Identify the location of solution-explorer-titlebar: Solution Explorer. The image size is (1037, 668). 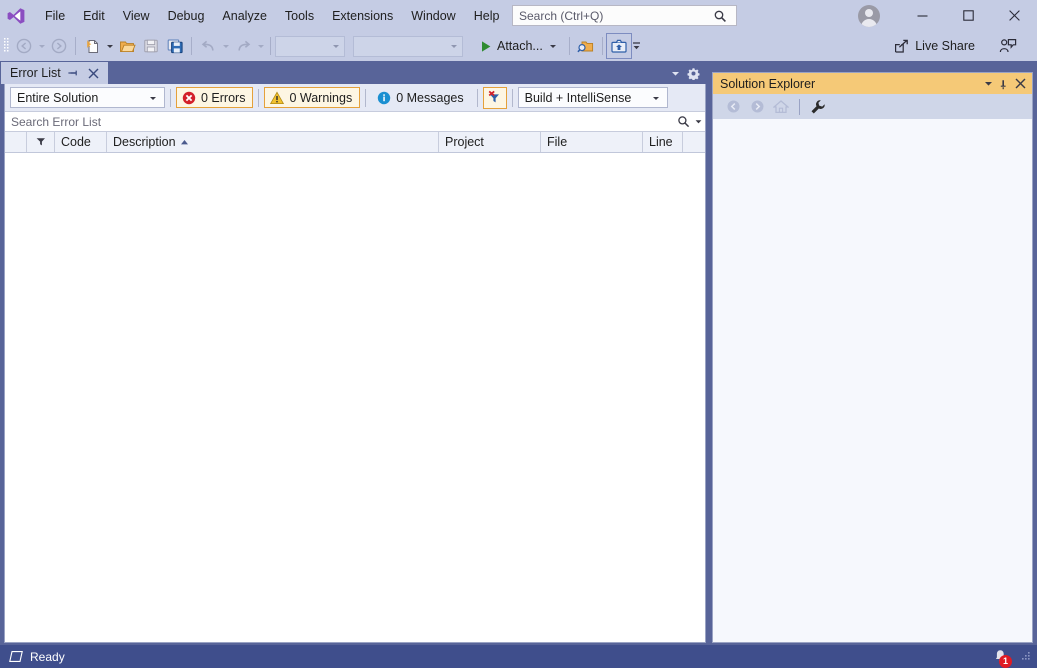
(872, 83).